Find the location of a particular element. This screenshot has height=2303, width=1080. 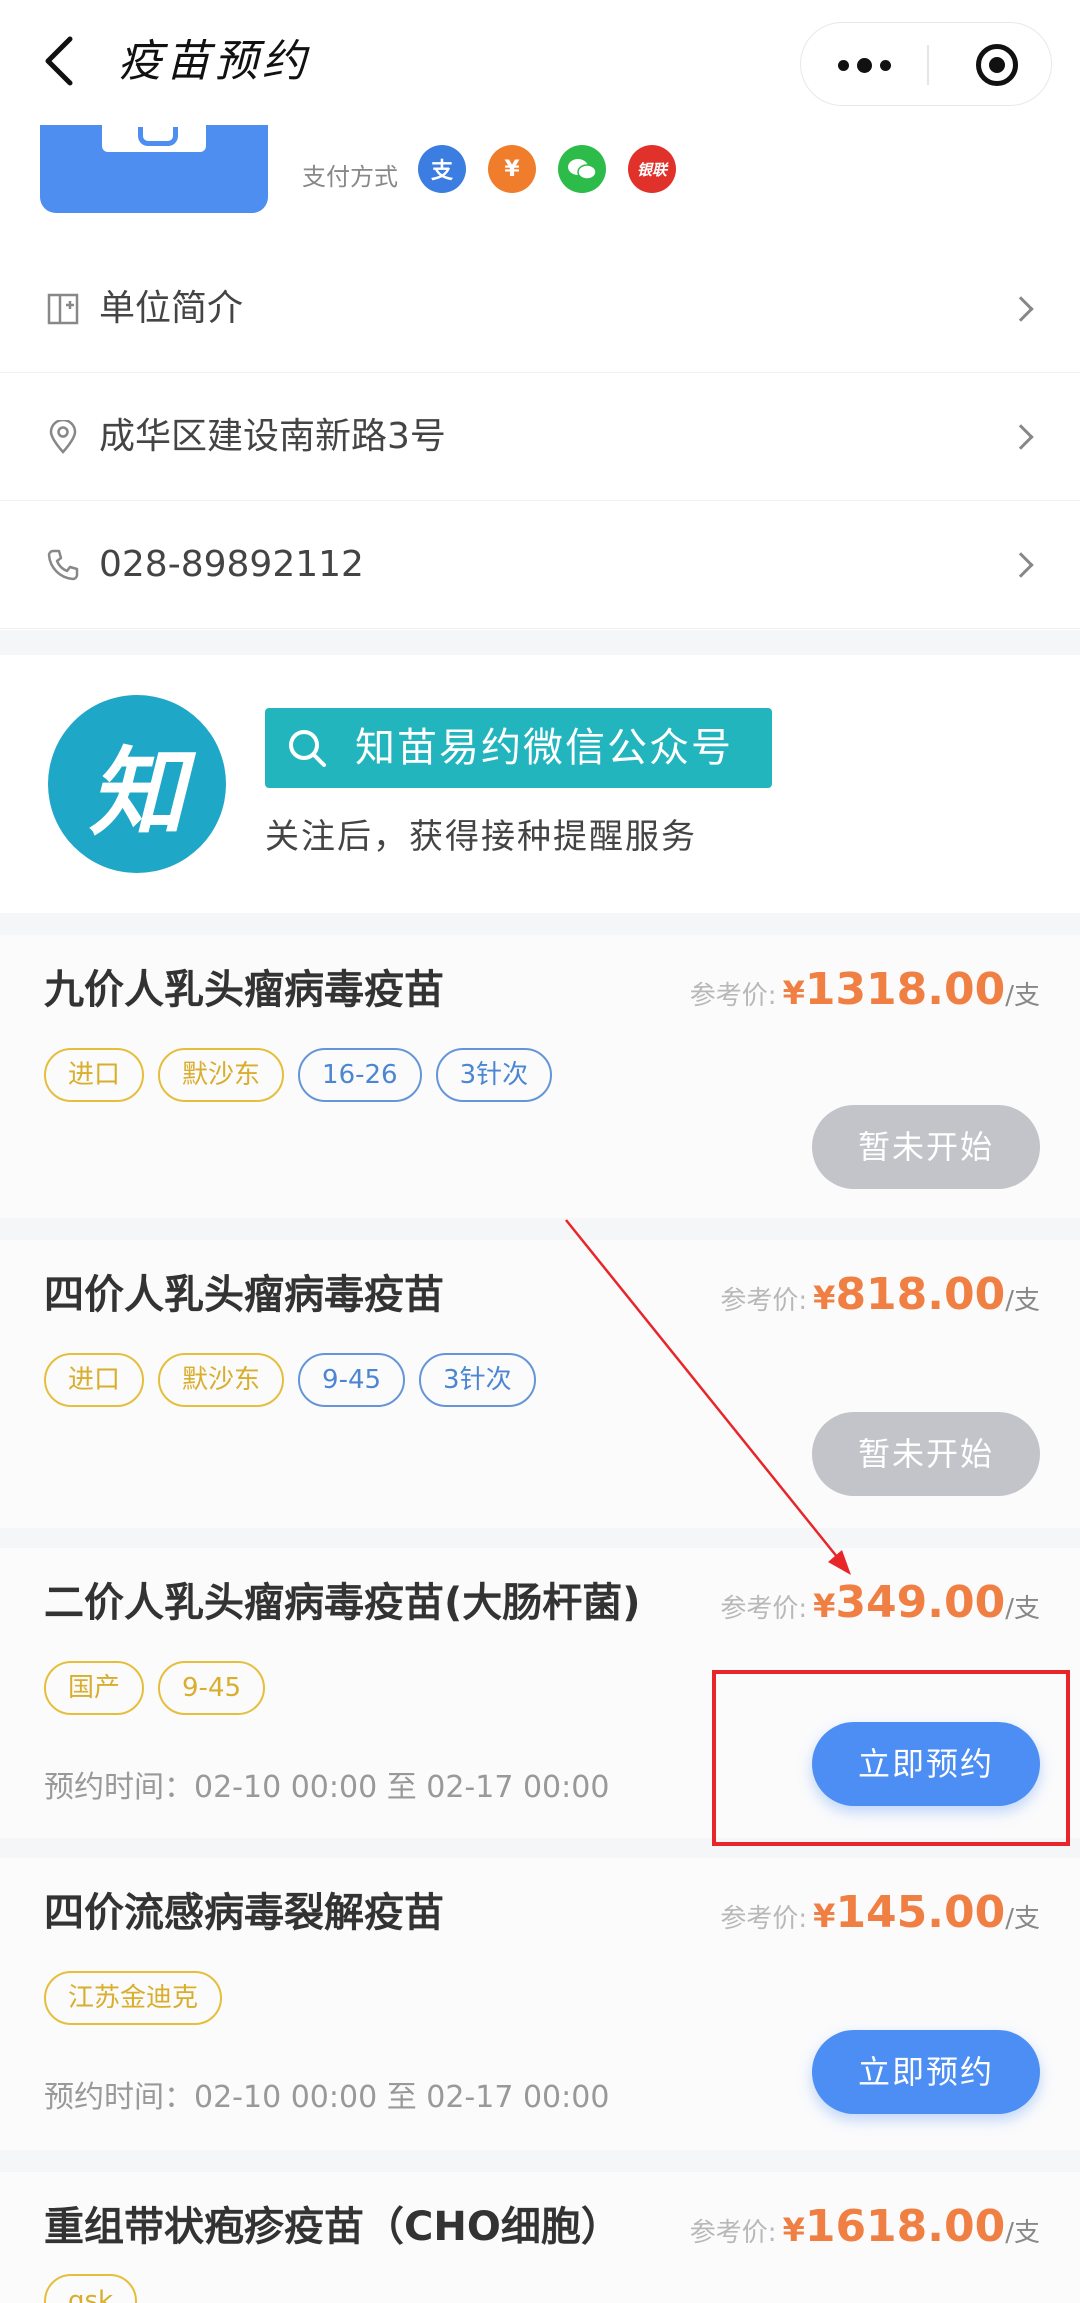

building-icon is located at coordinates (63, 308).